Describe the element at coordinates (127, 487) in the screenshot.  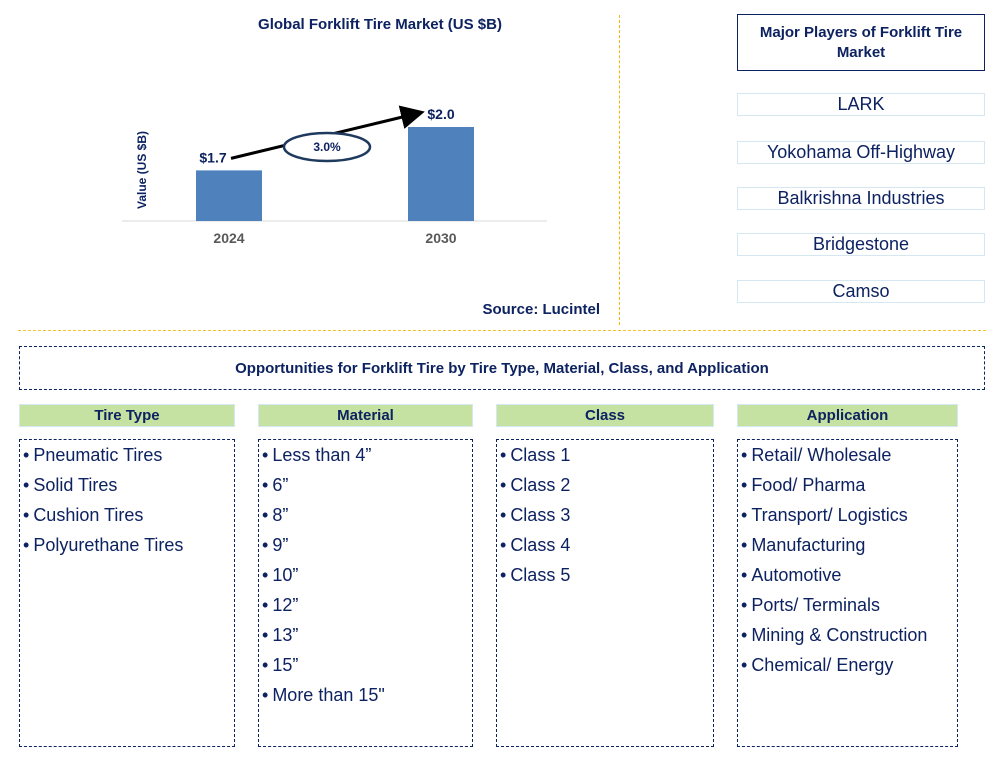
I see `list-item: • Solid Tires` at that location.